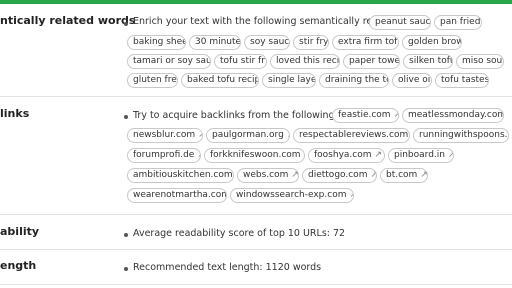 This screenshot has height=288, width=512. What do you see at coordinates (165, 135) in the screenshot?
I see `domain-chip: newsblur.com↗` at bounding box center [165, 135].